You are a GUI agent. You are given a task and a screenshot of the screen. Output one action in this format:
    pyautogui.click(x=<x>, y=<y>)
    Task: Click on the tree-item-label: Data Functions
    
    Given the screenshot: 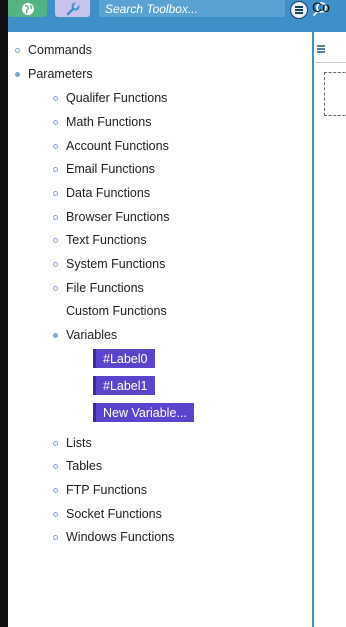 What is the action you would take?
    pyautogui.click(x=108, y=193)
    